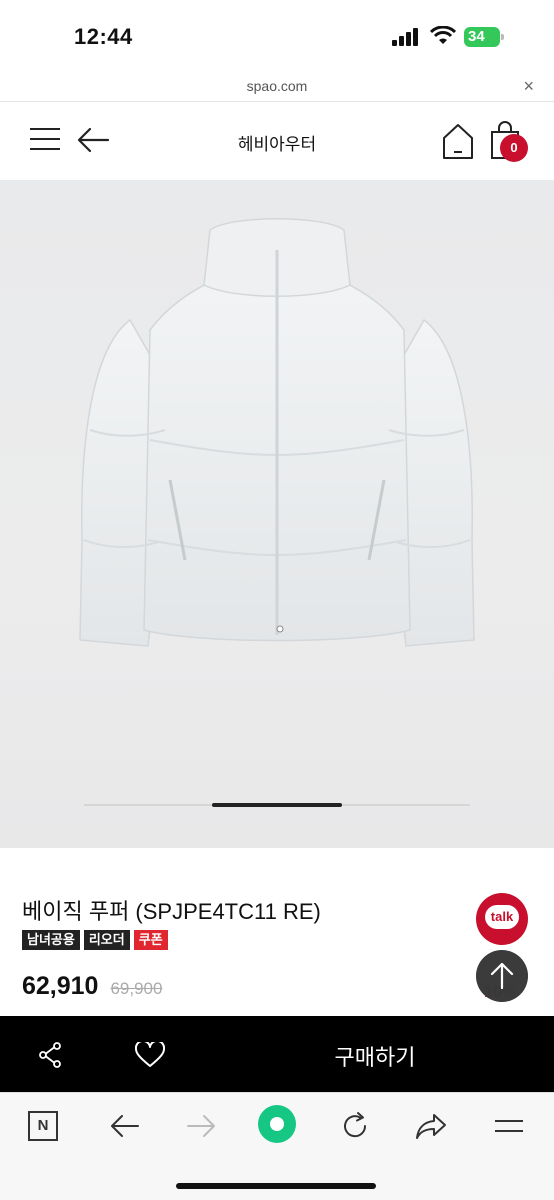 This screenshot has width=554, height=1200. What do you see at coordinates (106, 940) in the screenshot?
I see `tag-reorder: 리오더` at bounding box center [106, 940].